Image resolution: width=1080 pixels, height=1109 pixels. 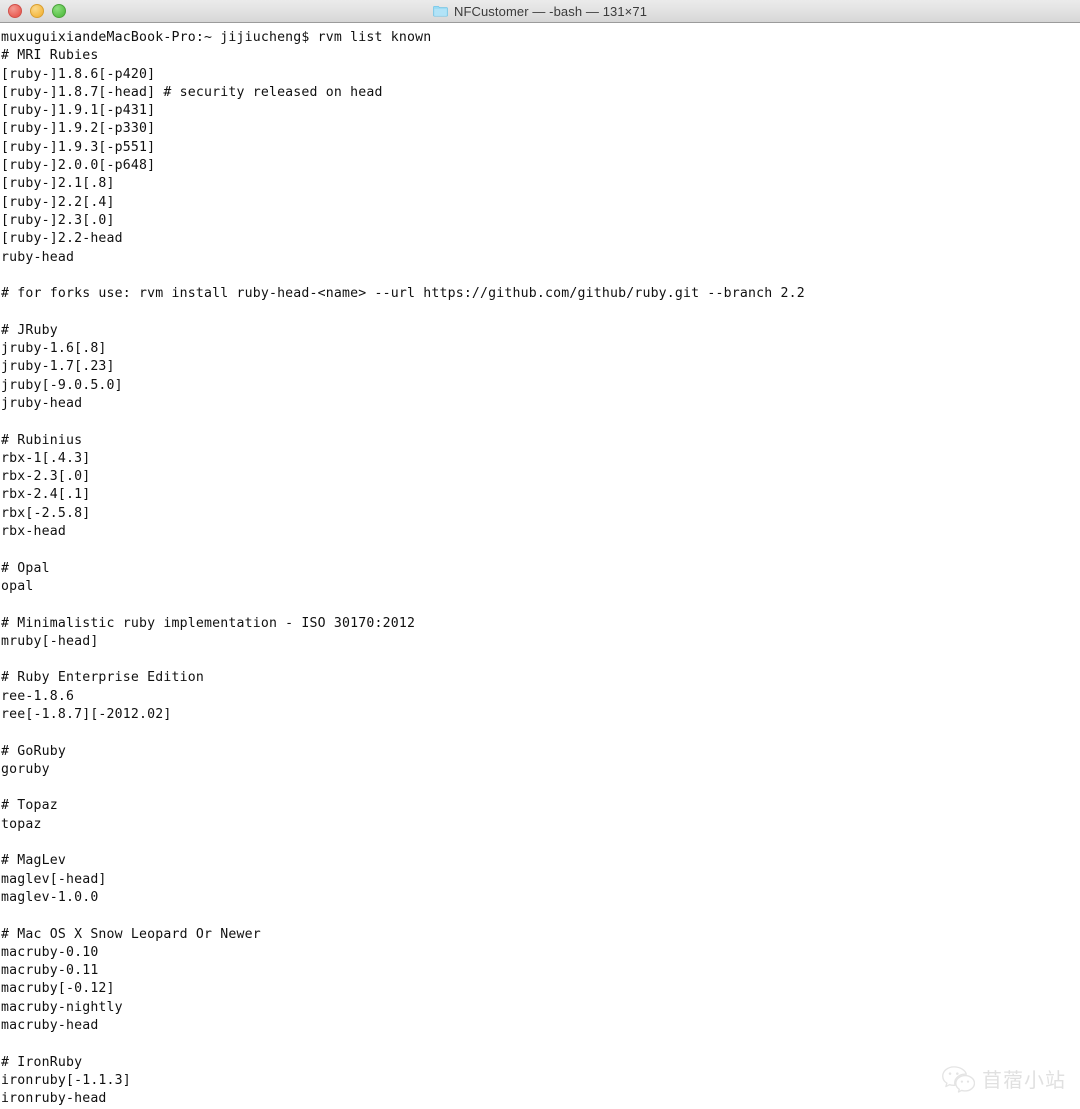 I want to click on window-controls, so click(x=37, y=11).